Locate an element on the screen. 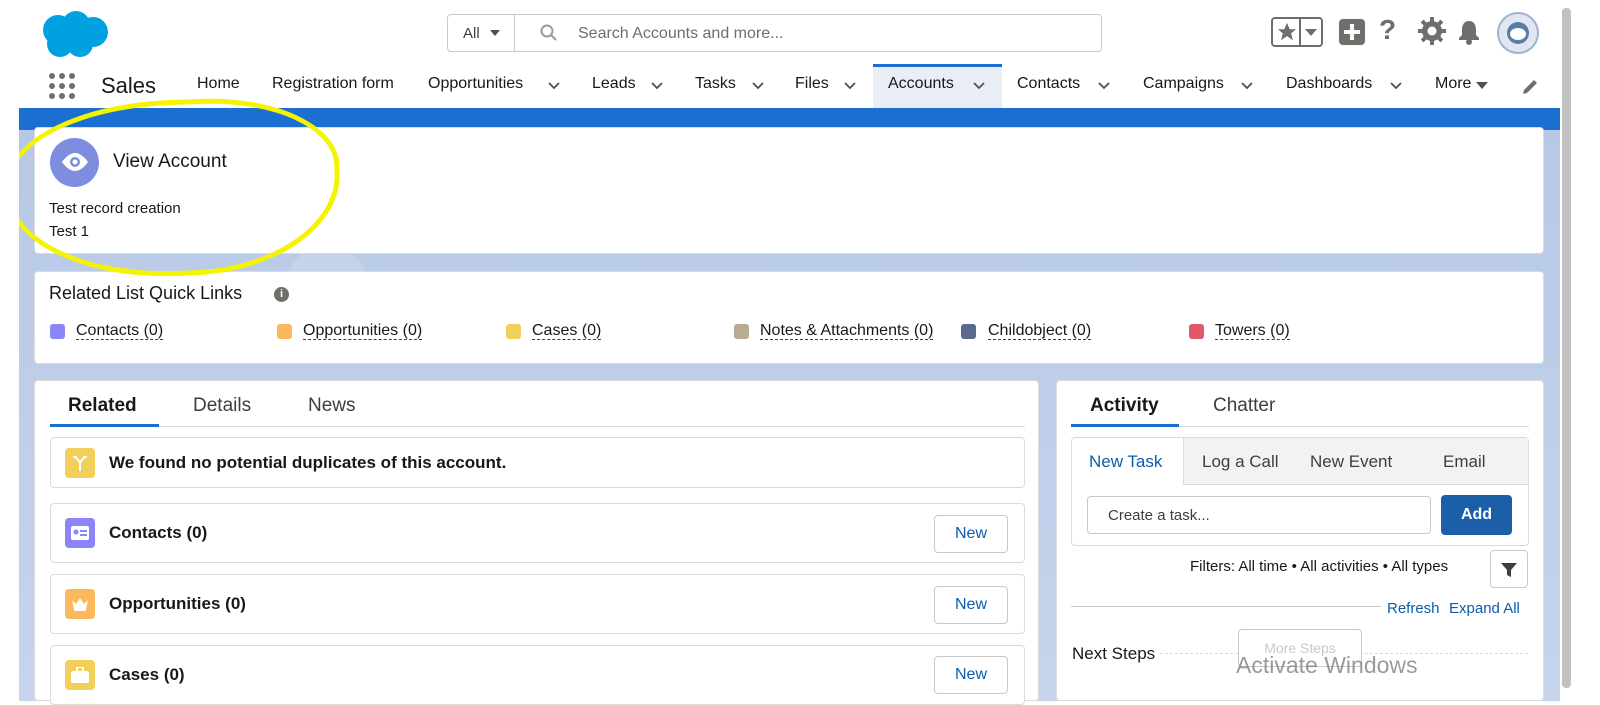 This screenshot has width=1600, height=705. briefcase-icon is located at coordinates (80, 675).